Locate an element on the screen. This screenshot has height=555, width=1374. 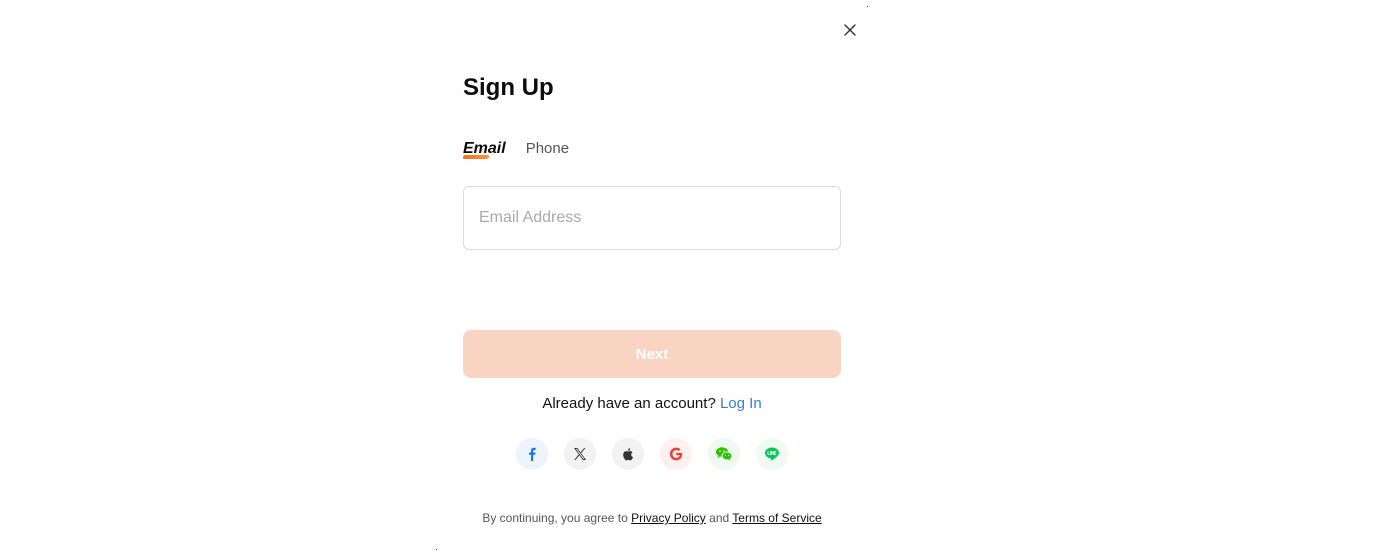
privacy-policy-link: Privacy Policy is located at coordinates (668, 518).